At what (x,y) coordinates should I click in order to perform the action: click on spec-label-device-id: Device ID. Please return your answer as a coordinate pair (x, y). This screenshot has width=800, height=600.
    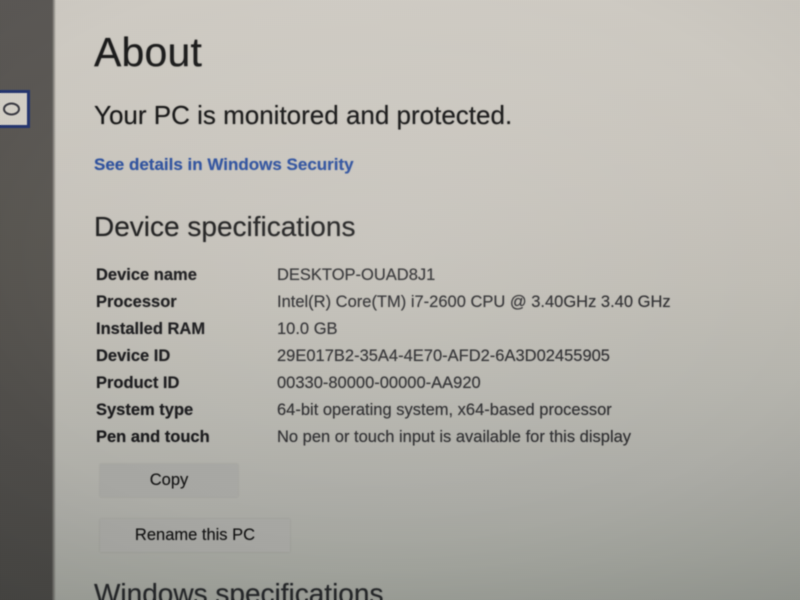
    Looking at the image, I should click on (133, 356).